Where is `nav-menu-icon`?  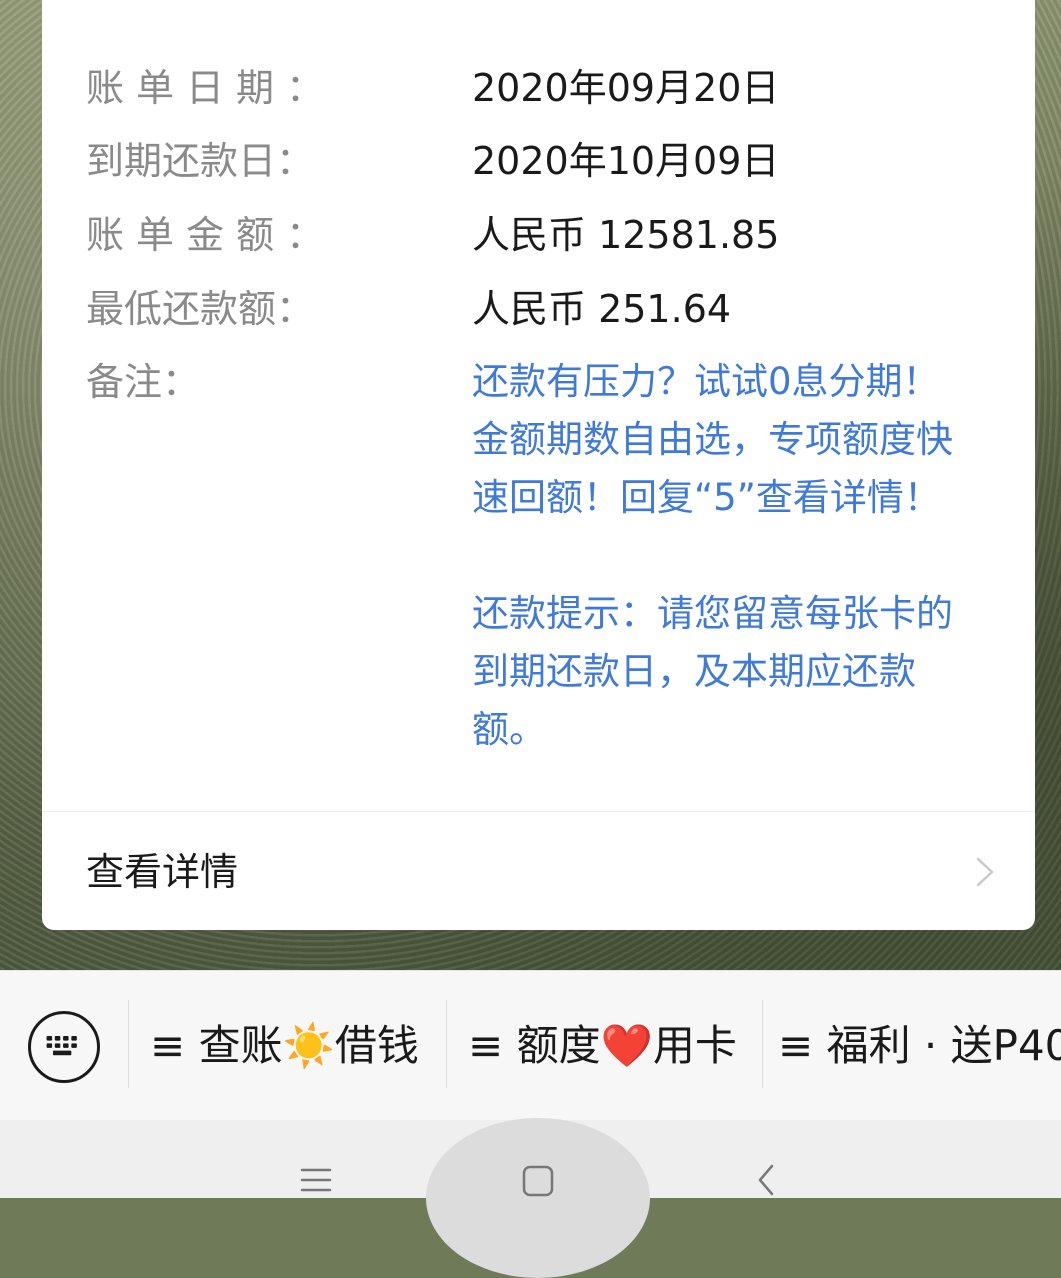 nav-menu-icon is located at coordinates (316, 1180).